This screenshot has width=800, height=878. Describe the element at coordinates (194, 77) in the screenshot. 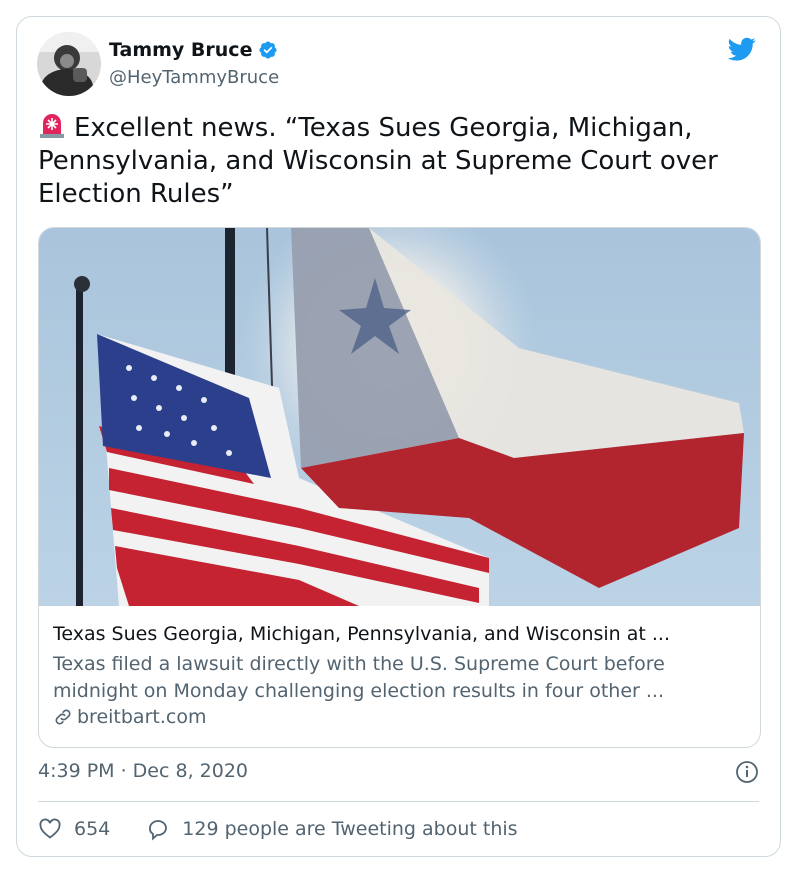

I see `author-handle: @HeyTammyBruce` at that location.